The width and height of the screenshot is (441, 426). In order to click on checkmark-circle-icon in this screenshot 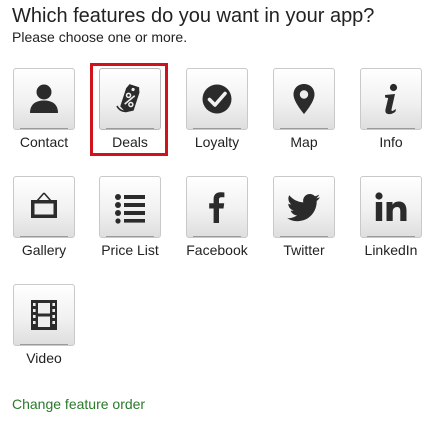, I will do `click(217, 99)`.